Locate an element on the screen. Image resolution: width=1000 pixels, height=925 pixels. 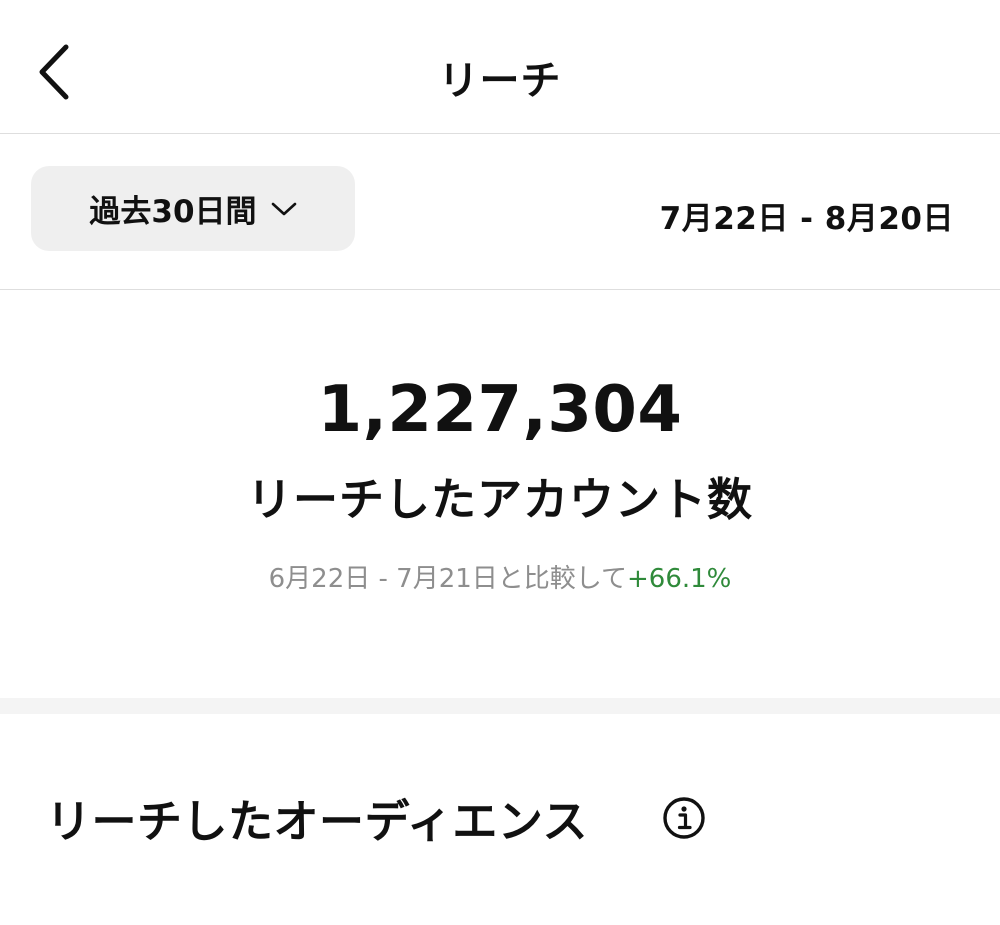
page-title: リーチ is located at coordinates (500, 81).